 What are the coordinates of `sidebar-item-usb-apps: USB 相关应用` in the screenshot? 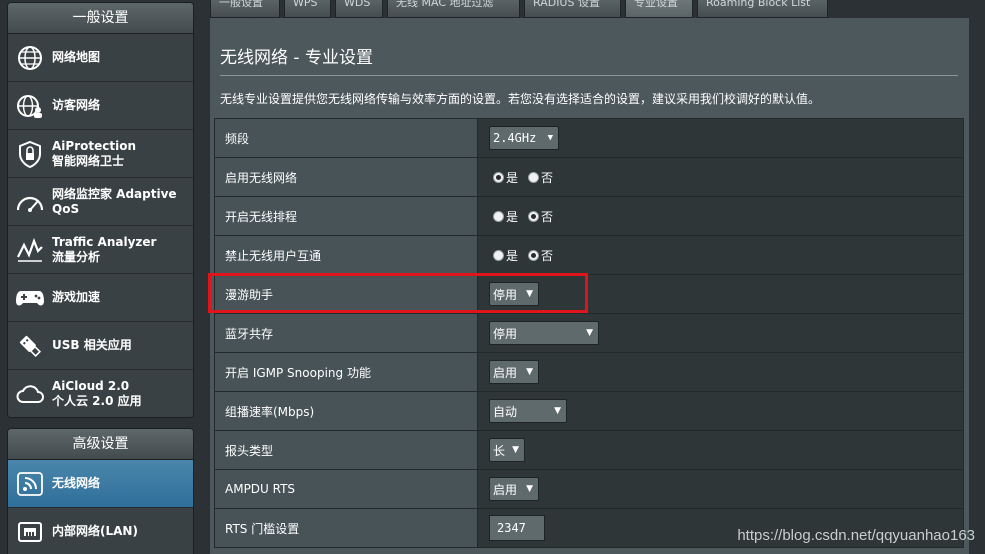 It's located at (100, 346).